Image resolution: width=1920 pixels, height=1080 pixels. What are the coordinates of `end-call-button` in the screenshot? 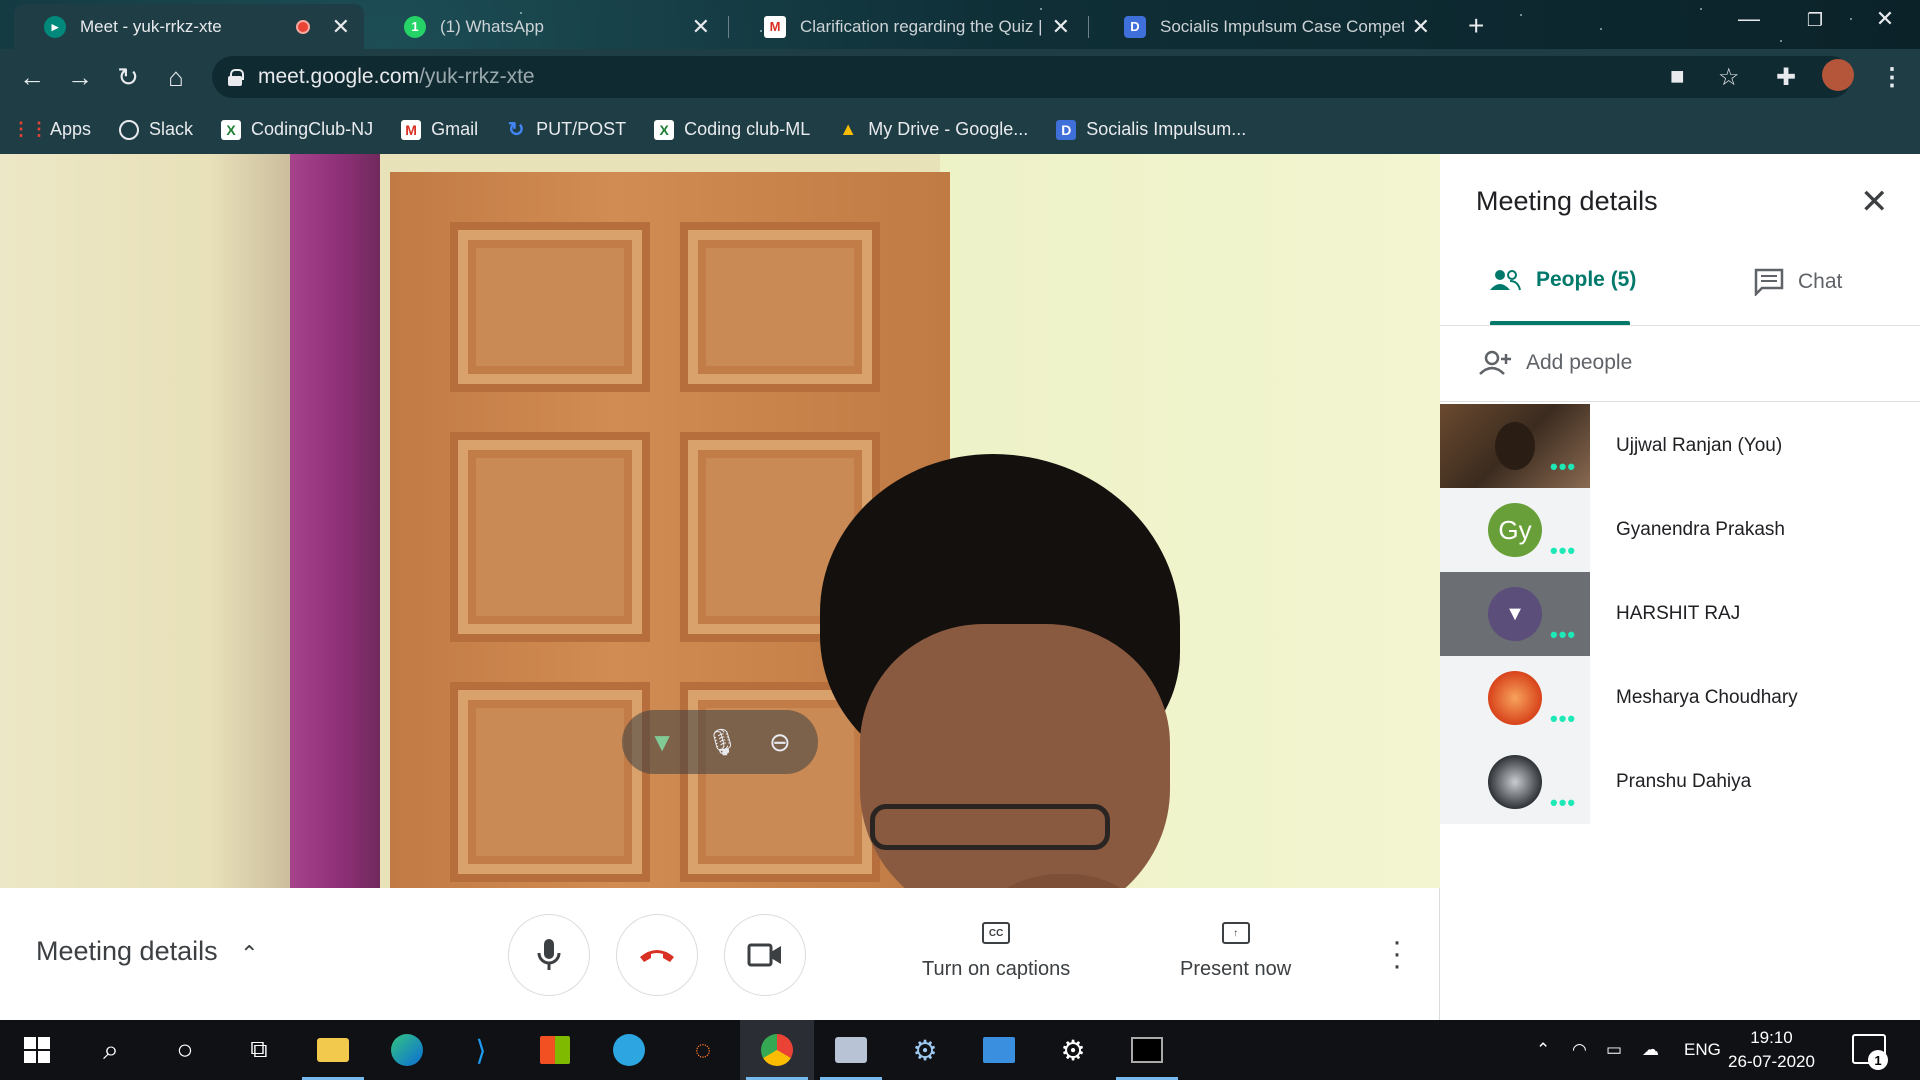 It's located at (657, 955).